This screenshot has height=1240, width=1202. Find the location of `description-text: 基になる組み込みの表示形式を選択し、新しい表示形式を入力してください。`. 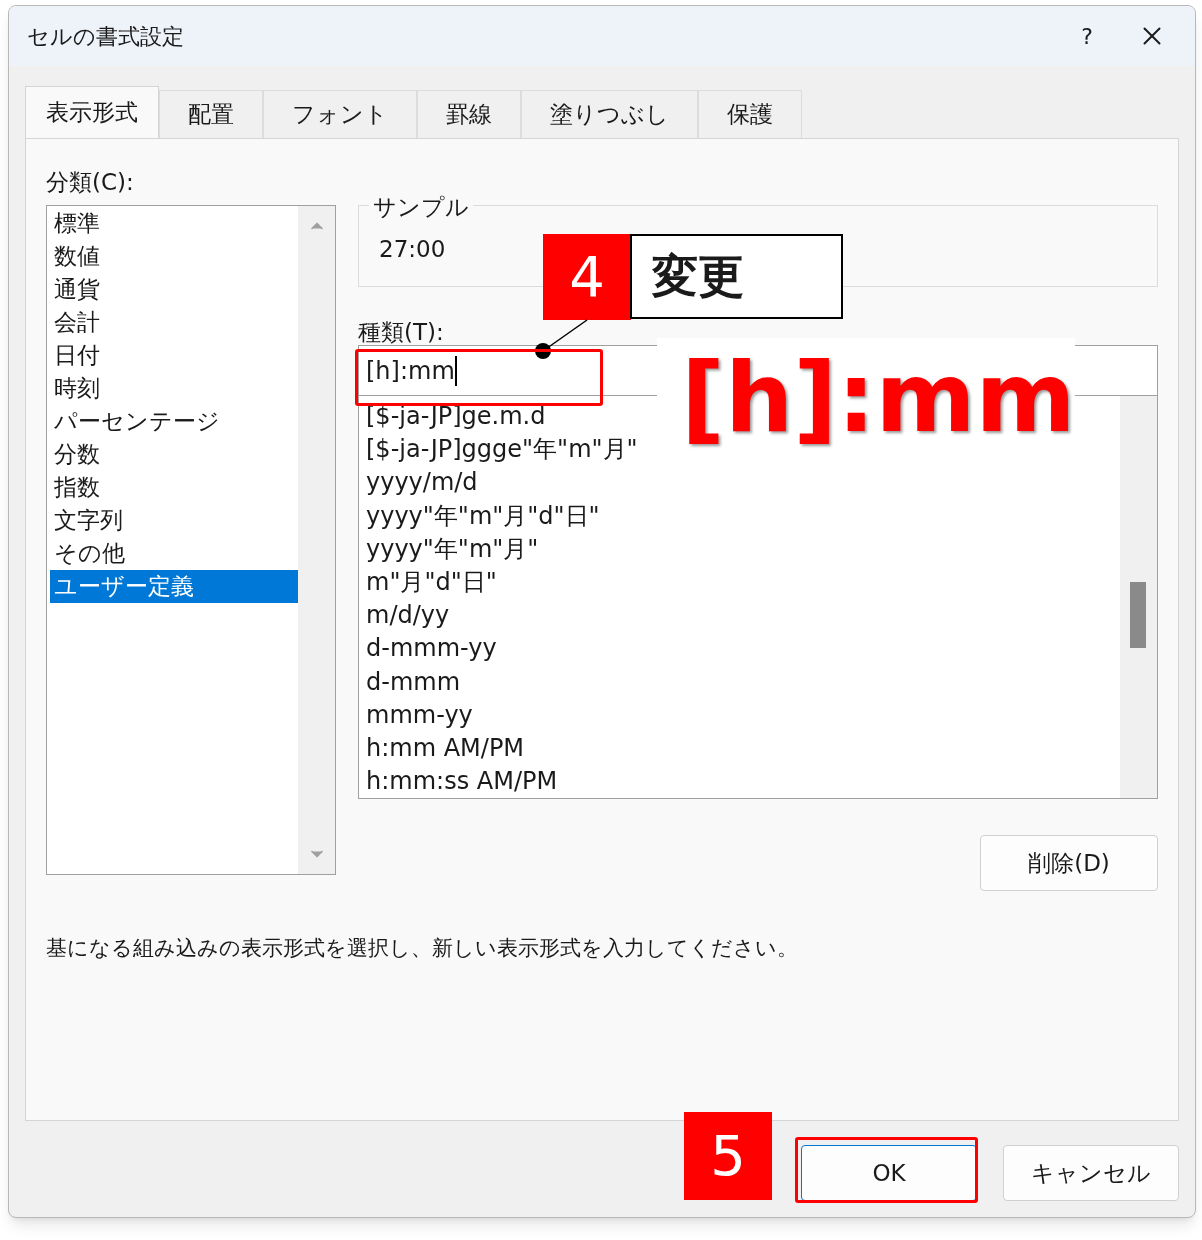

description-text: 基になる組み込みの表示形式を選択し、新しい表示形式を入力してください。 is located at coordinates (422, 948).